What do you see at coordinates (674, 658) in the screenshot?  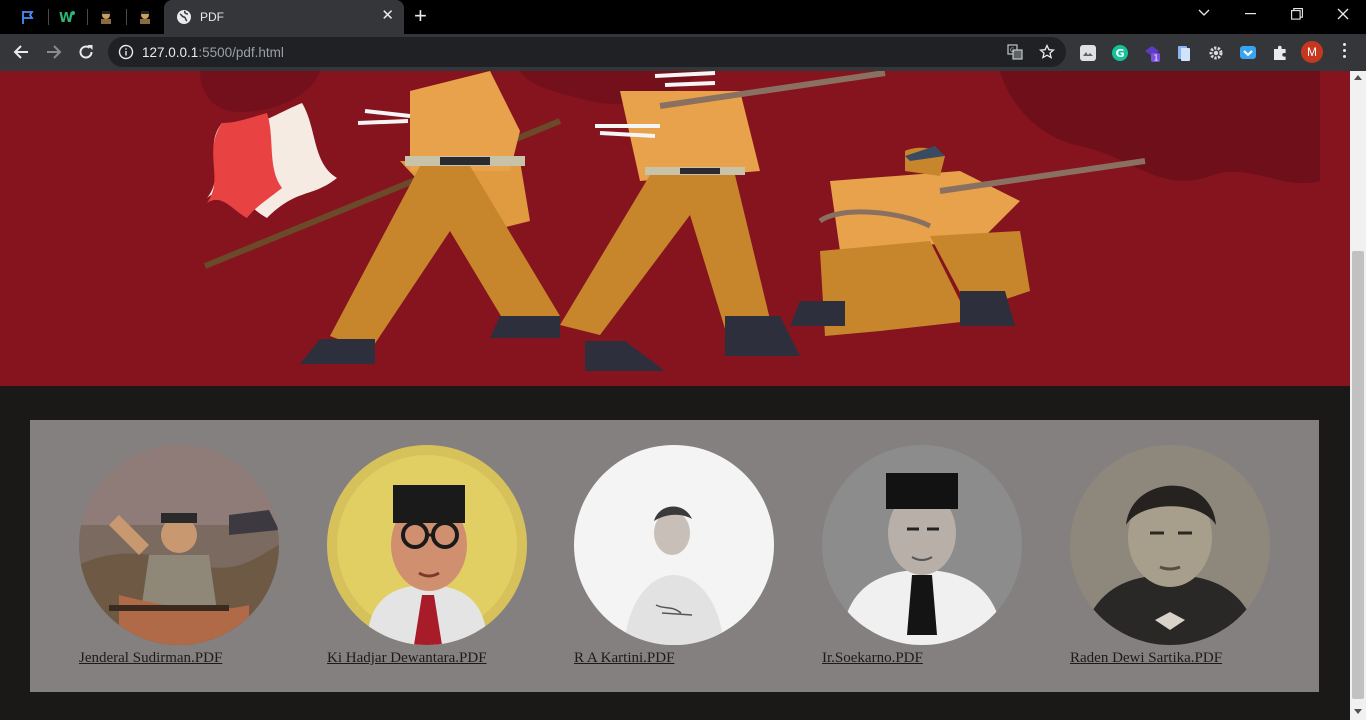 I see `pdf-link-kartini: R A Kartini.PDF` at bounding box center [674, 658].